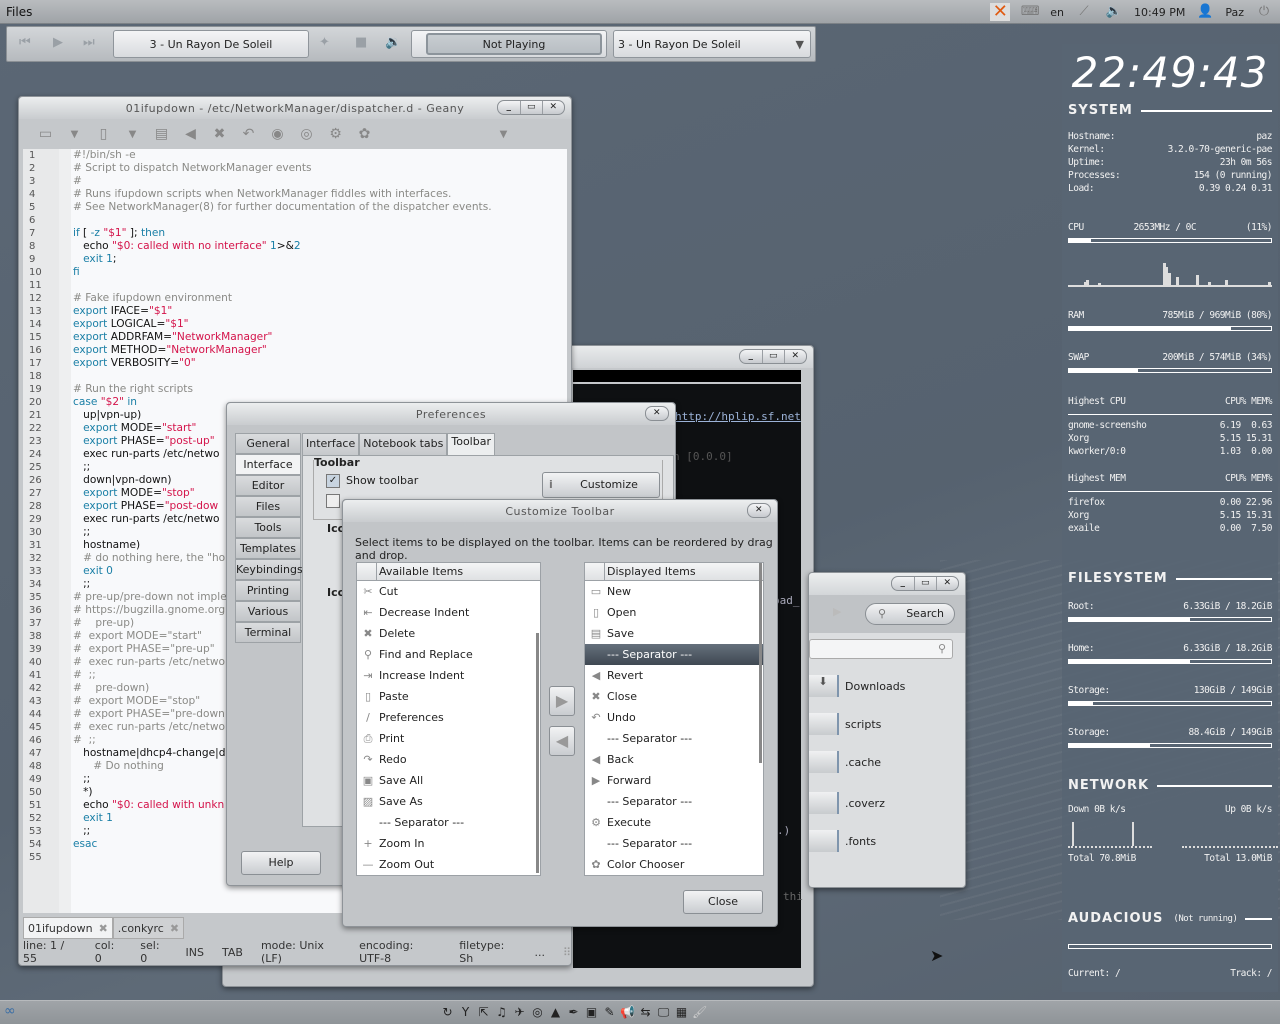 The width and height of the screenshot is (1280, 1024). I want to click on list-item: ▯ Open, so click(674, 612).